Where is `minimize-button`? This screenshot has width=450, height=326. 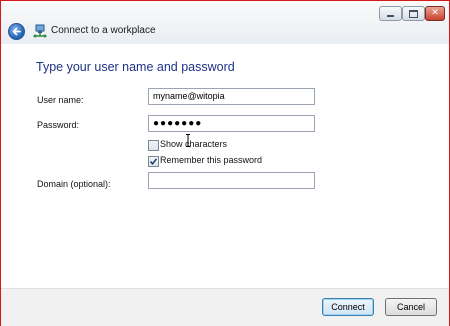 minimize-button is located at coordinates (390, 13).